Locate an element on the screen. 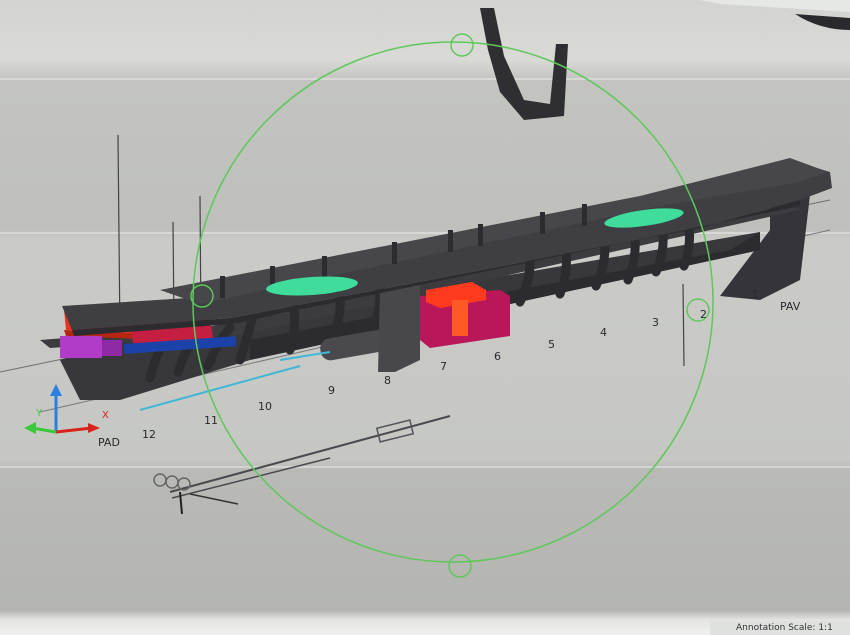 The image size is (850, 635). ucs-x-arrow is located at coordinates (94, 428).